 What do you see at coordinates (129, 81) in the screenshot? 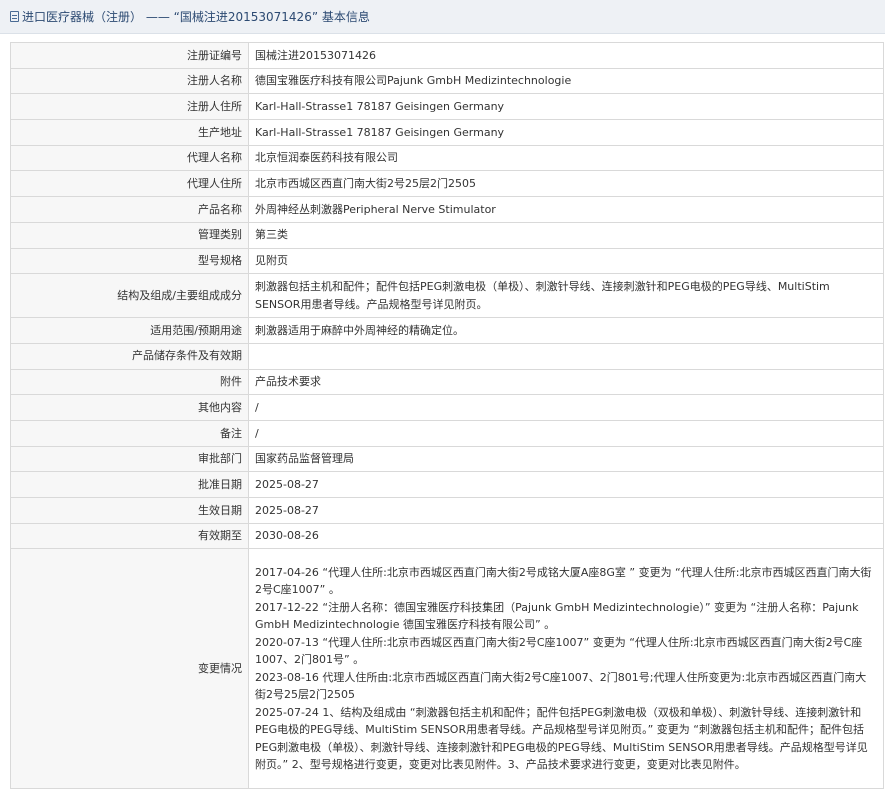
I see `row-label: 注册人名称` at bounding box center [129, 81].